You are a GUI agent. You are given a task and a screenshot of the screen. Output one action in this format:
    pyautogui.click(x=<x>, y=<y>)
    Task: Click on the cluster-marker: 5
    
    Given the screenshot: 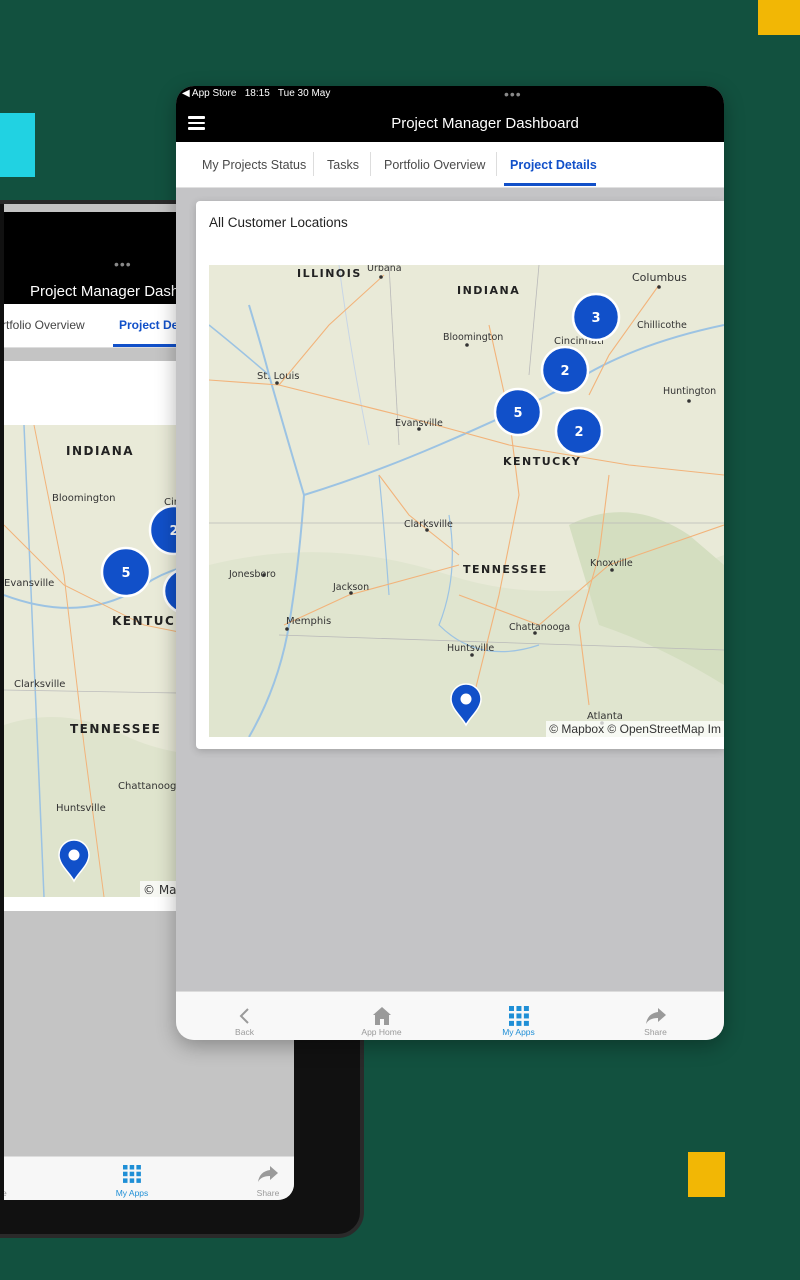 What is the action you would take?
    pyautogui.click(x=518, y=412)
    